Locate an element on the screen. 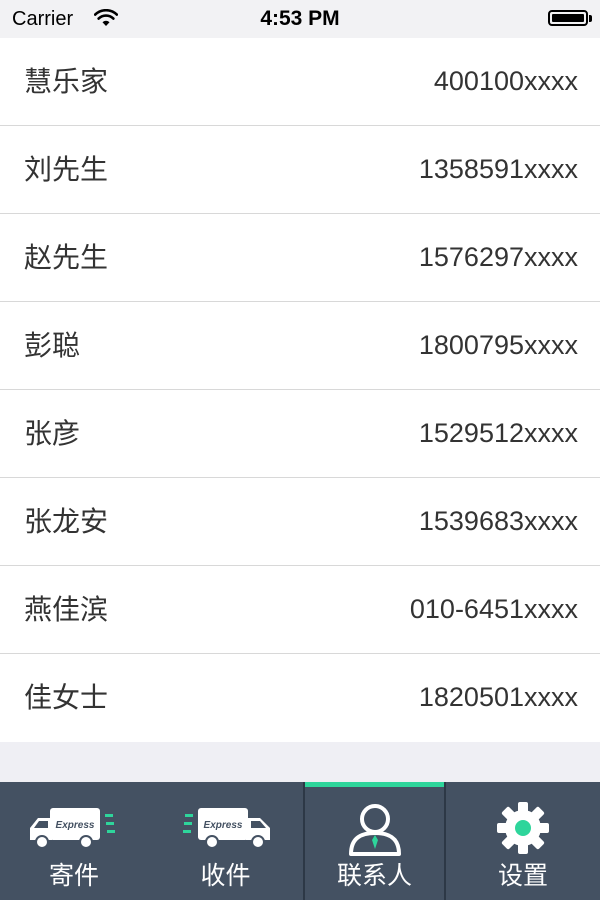  selected-indicator is located at coordinates (374, 784).